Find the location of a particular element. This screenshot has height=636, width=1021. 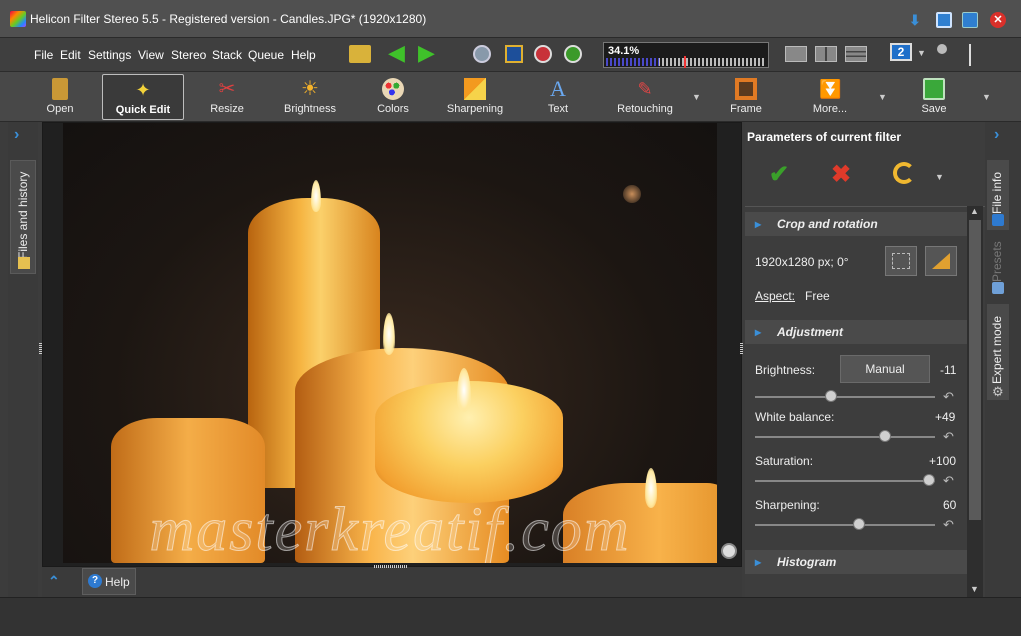

sharpening-button: Sharpening is located at coordinates (475, 97).